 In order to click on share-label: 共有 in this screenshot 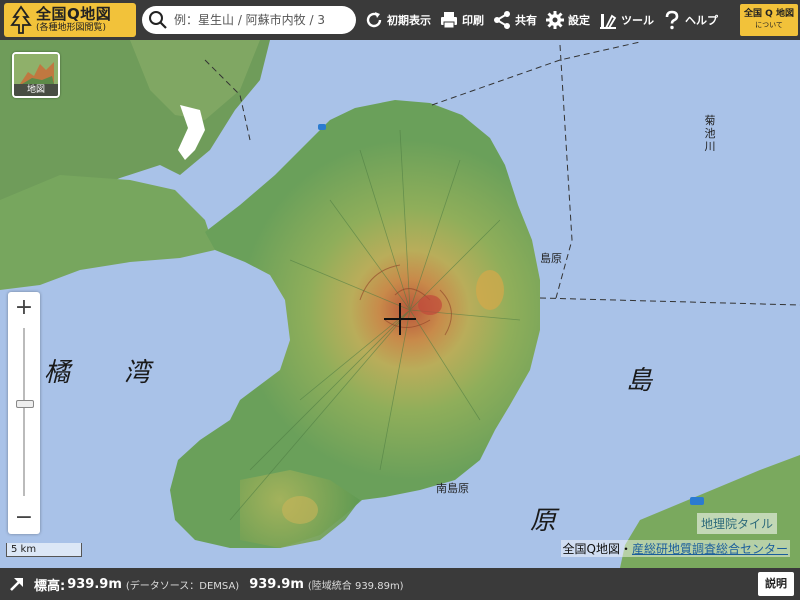, I will do `click(526, 20)`.